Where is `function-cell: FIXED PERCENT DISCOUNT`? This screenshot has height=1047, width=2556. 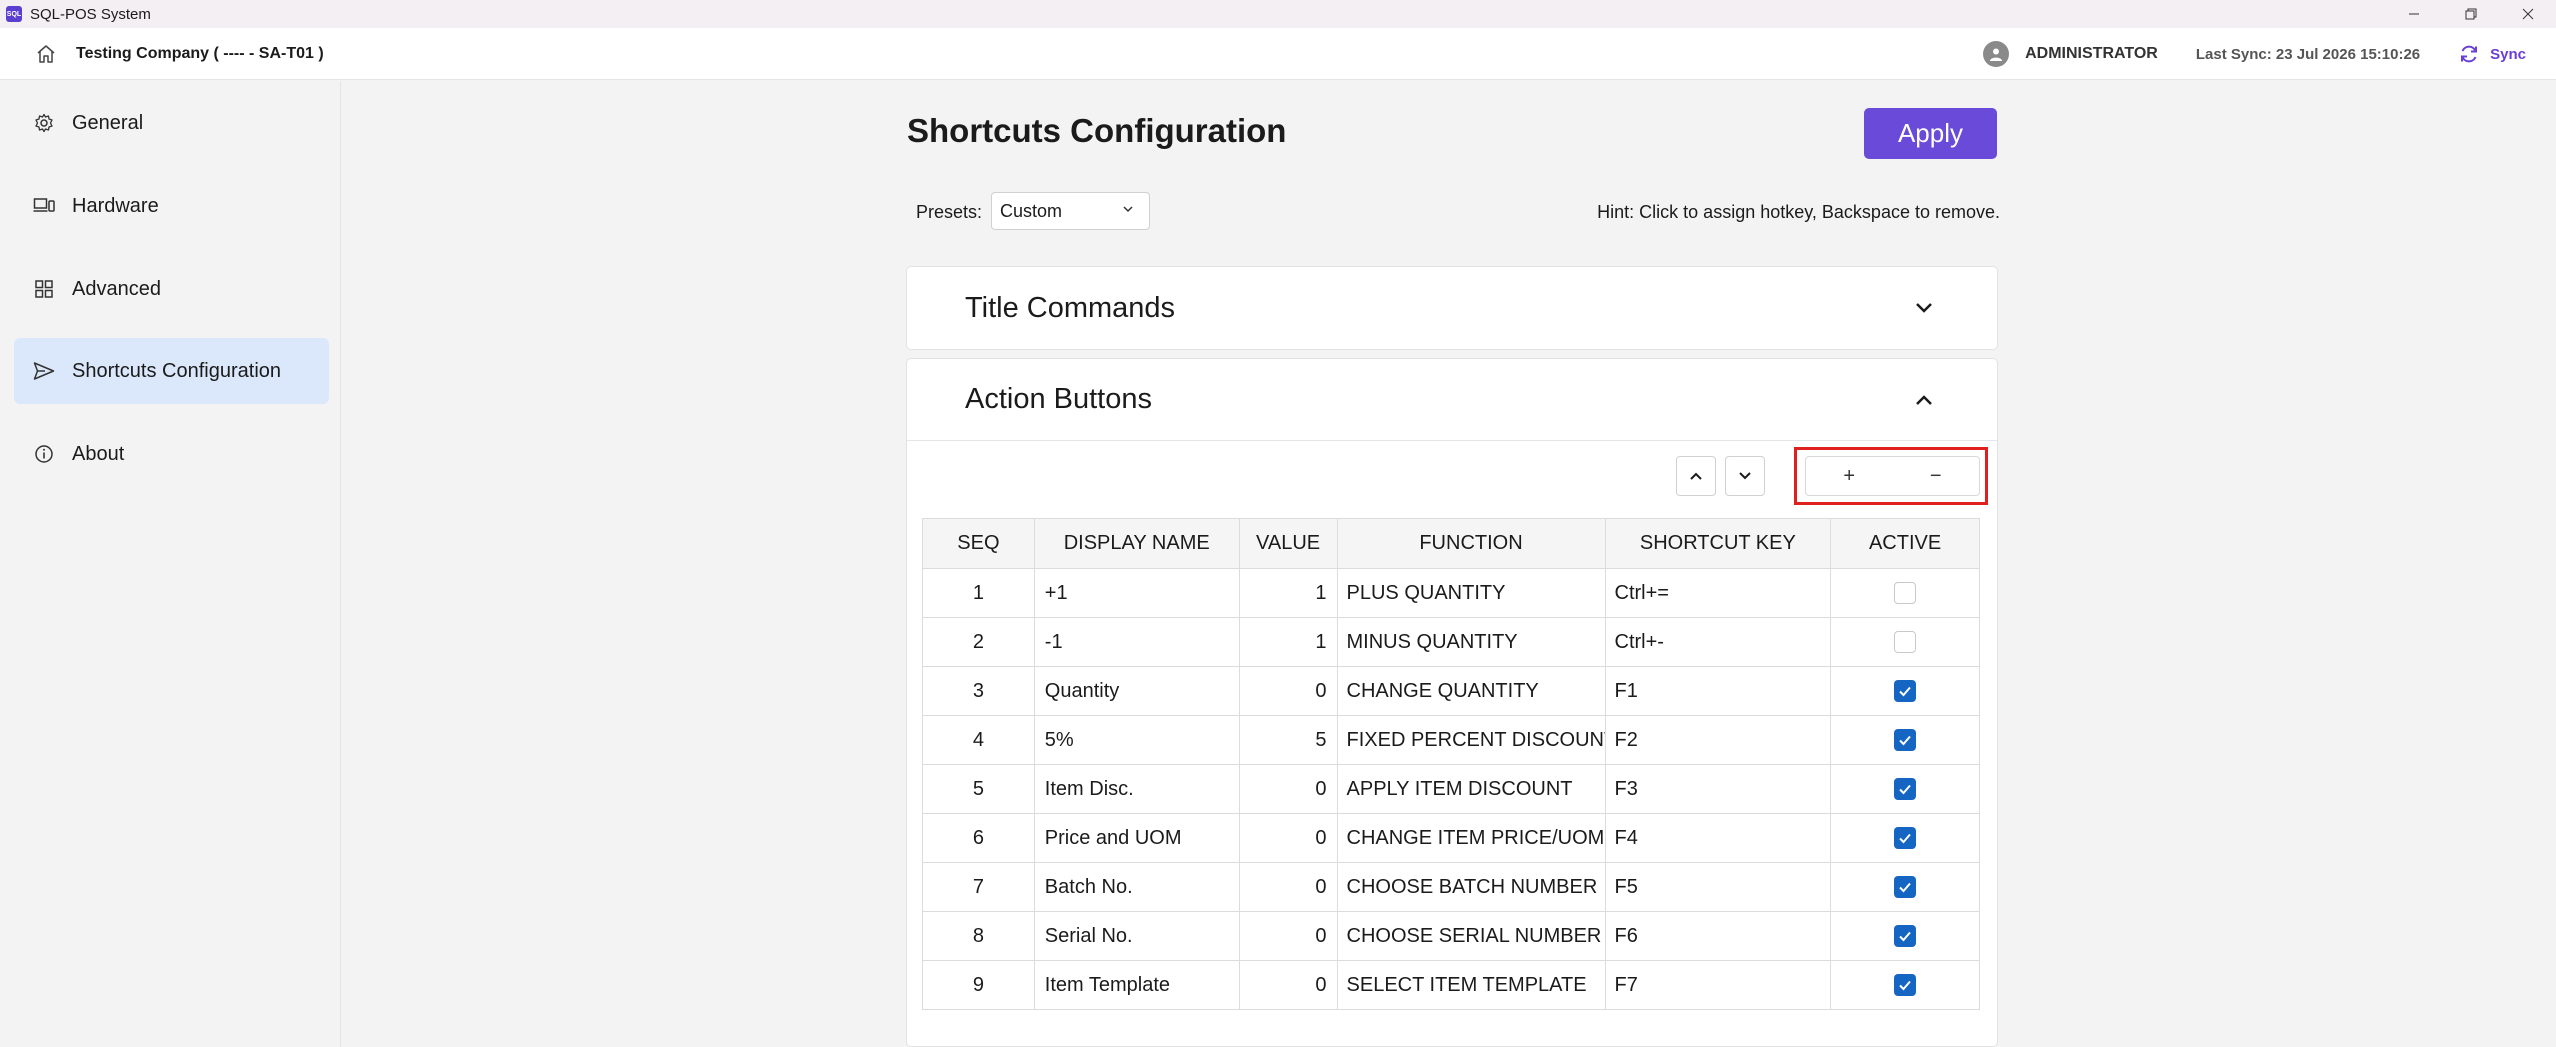
function-cell: FIXED PERCENT DISCOUNT is located at coordinates (1471, 740).